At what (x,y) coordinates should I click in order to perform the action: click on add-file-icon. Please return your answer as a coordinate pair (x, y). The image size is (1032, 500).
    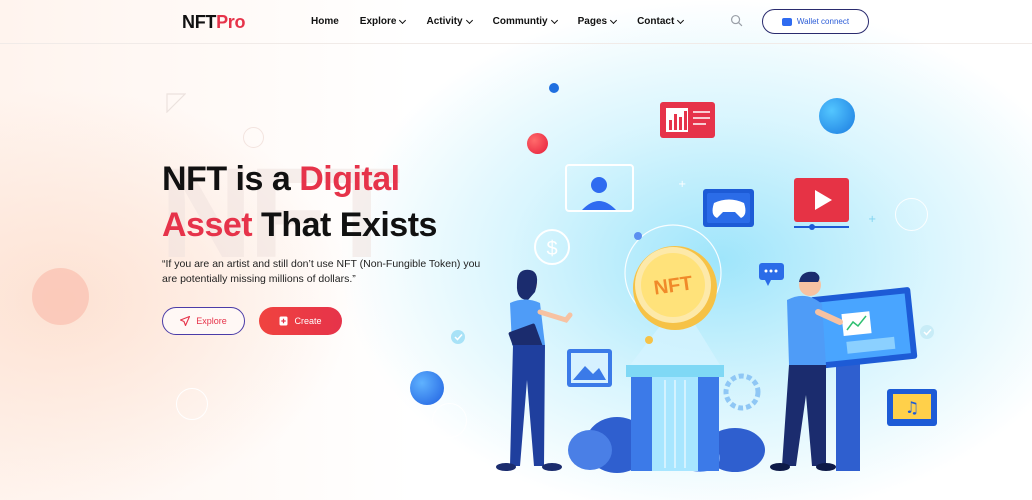
    Looking at the image, I should click on (283, 321).